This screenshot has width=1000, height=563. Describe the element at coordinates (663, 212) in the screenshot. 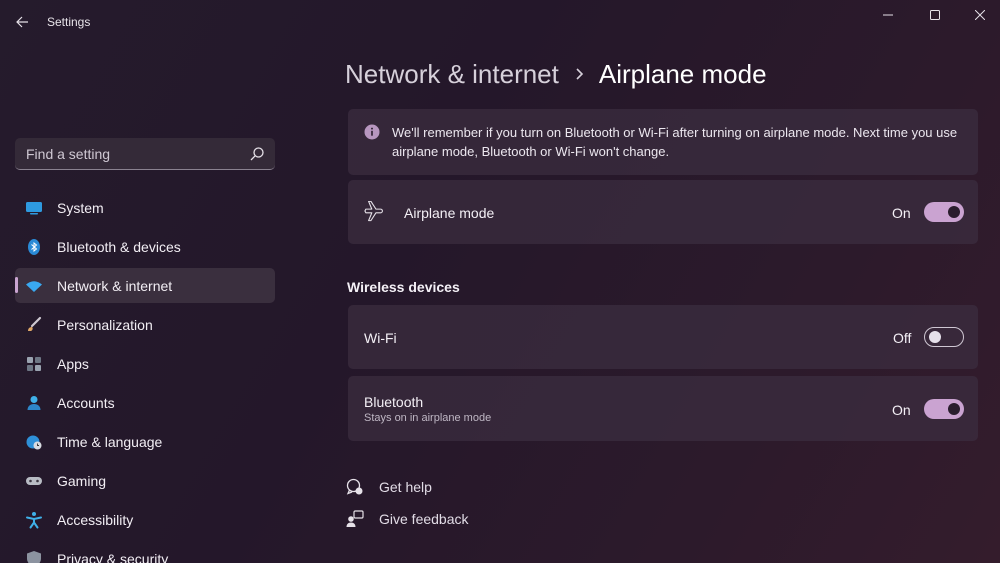

I see `airplane-mode-setting: Airplane mode On` at that location.